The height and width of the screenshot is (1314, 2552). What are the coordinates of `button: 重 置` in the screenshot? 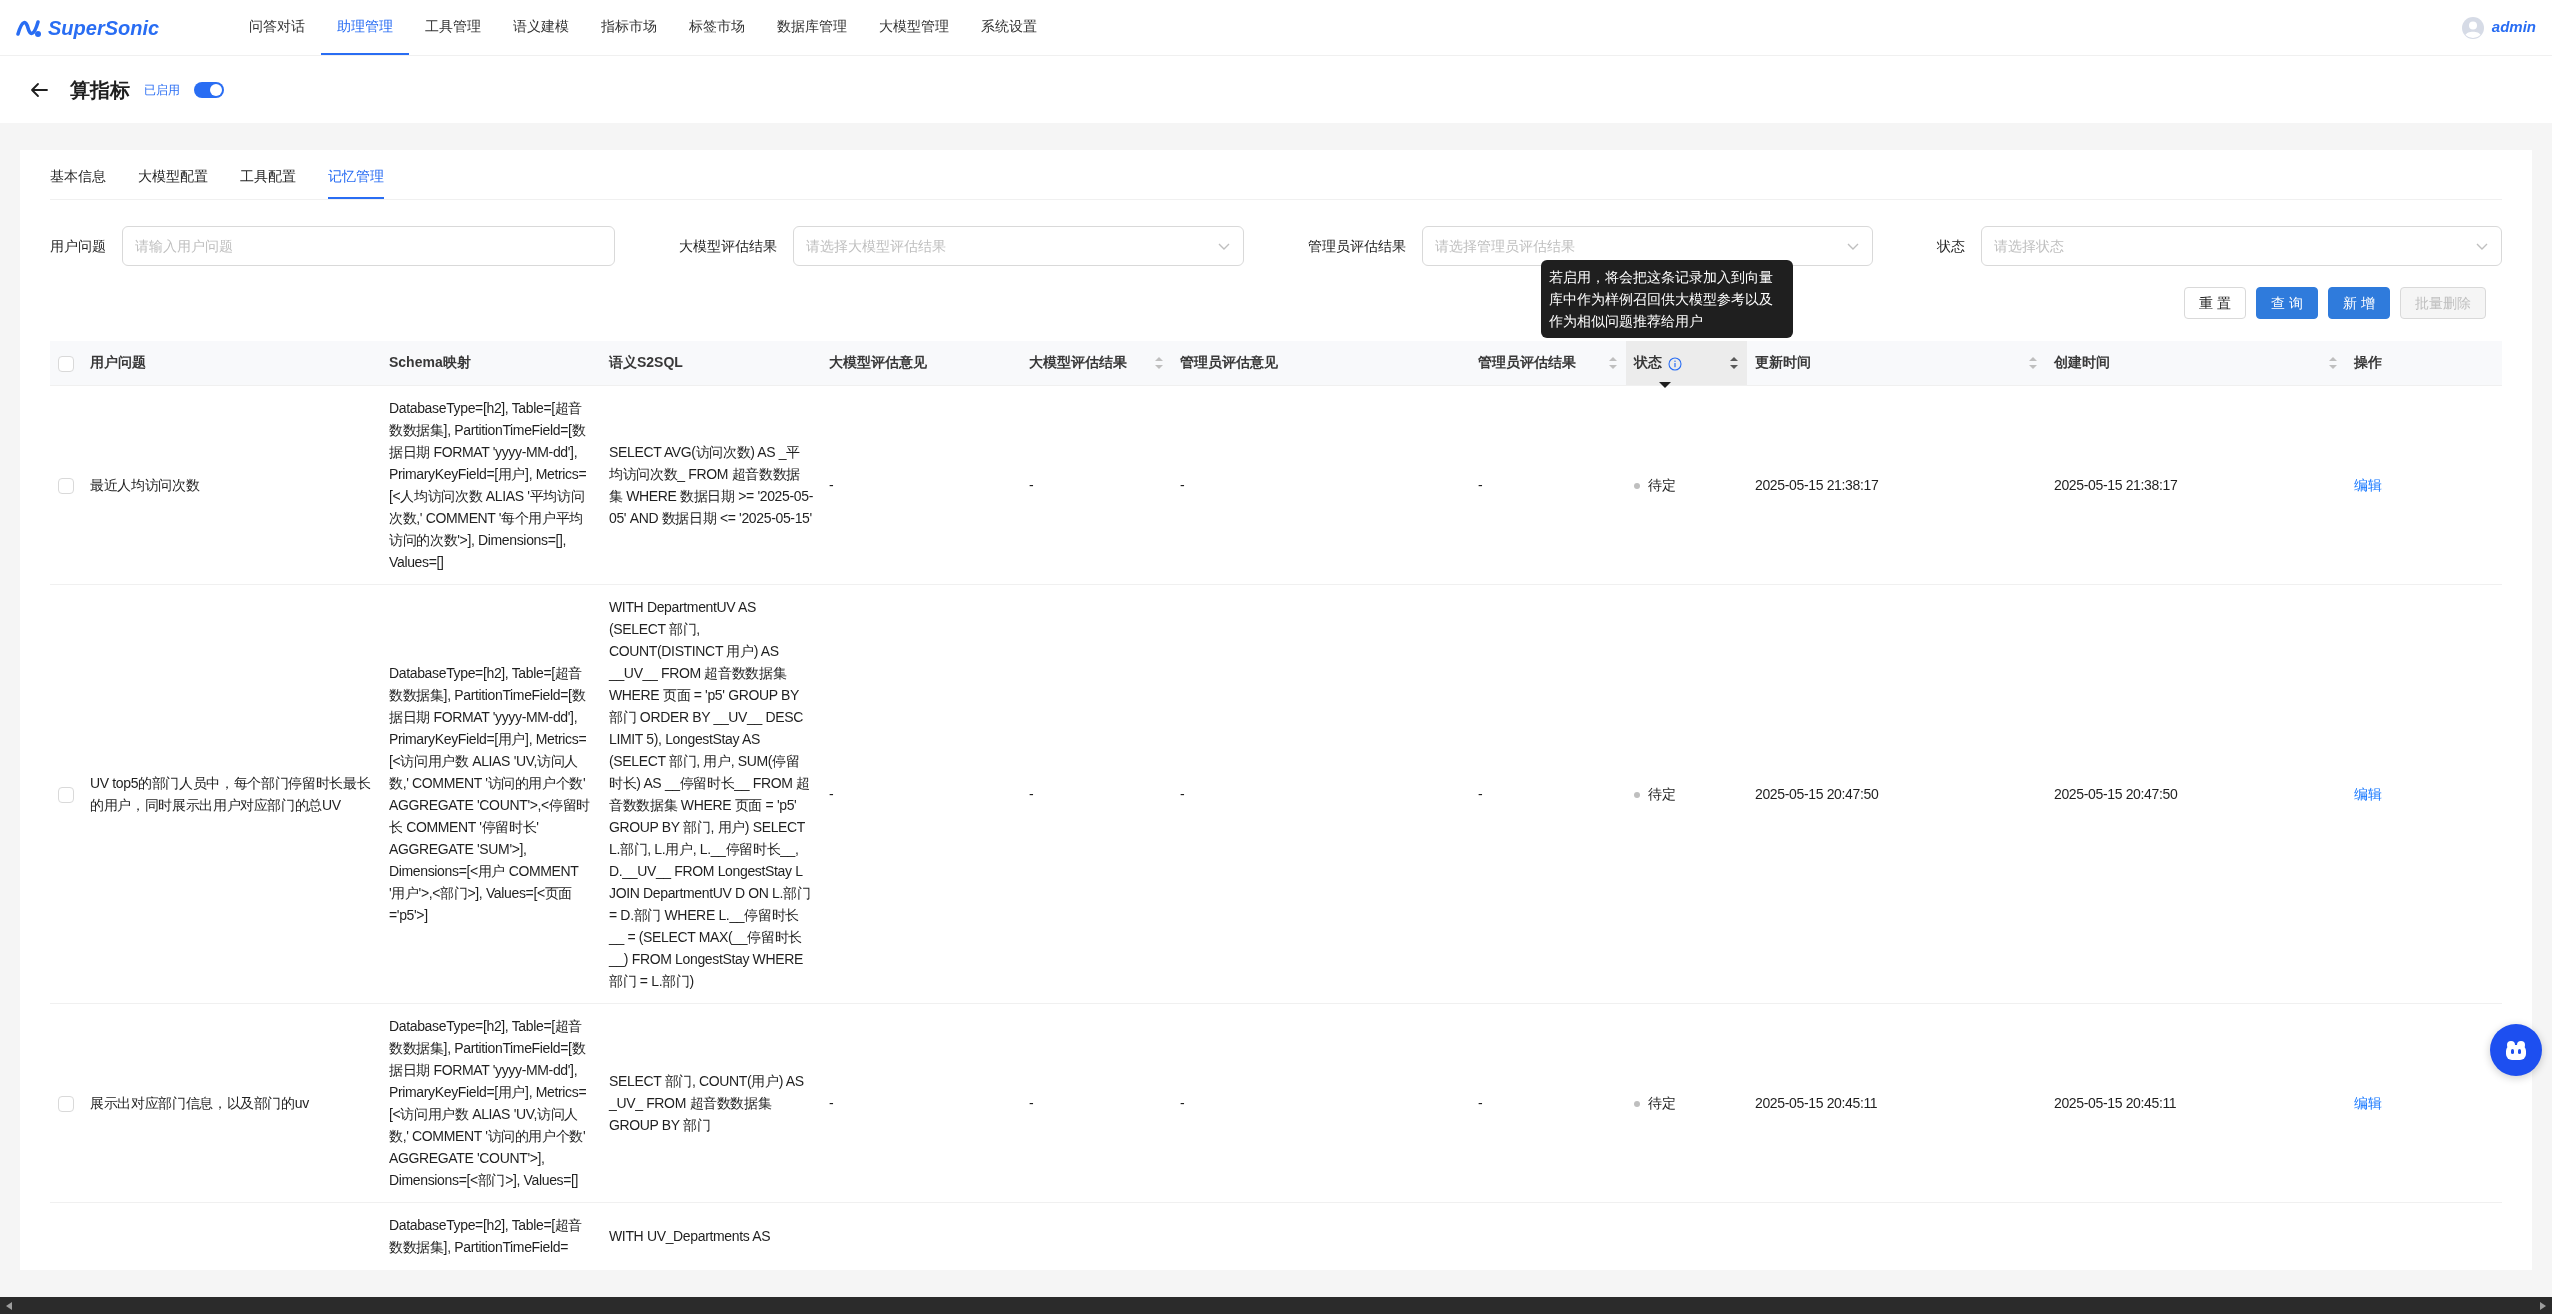 It's located at (2215, 303).